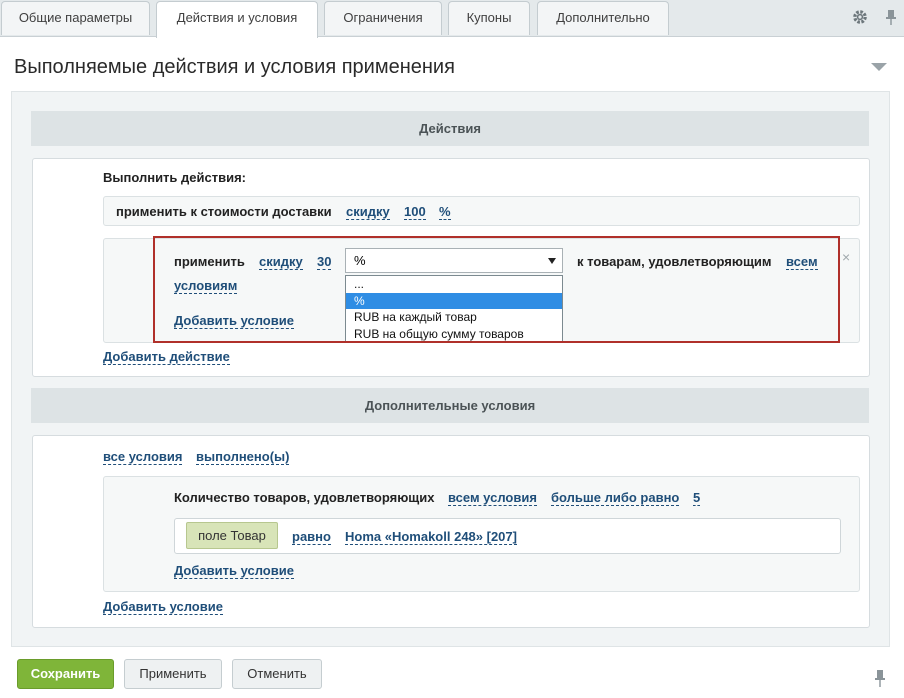 This screenshot has height=698, width=904. What do you see at coordinates (445, 212) in the screenshot?
I see `delivery-discount-unit-link: %` at bounding box center [445, 212].